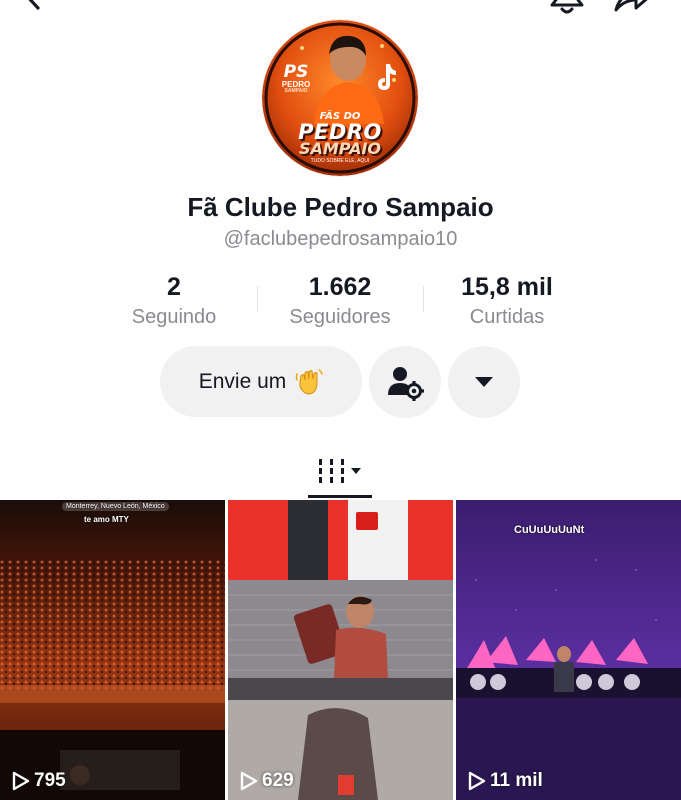  What do you see at coordinates (340, 496) in the screenshot?
I see `active-tab-indicator` at bounding box center [340, 496].